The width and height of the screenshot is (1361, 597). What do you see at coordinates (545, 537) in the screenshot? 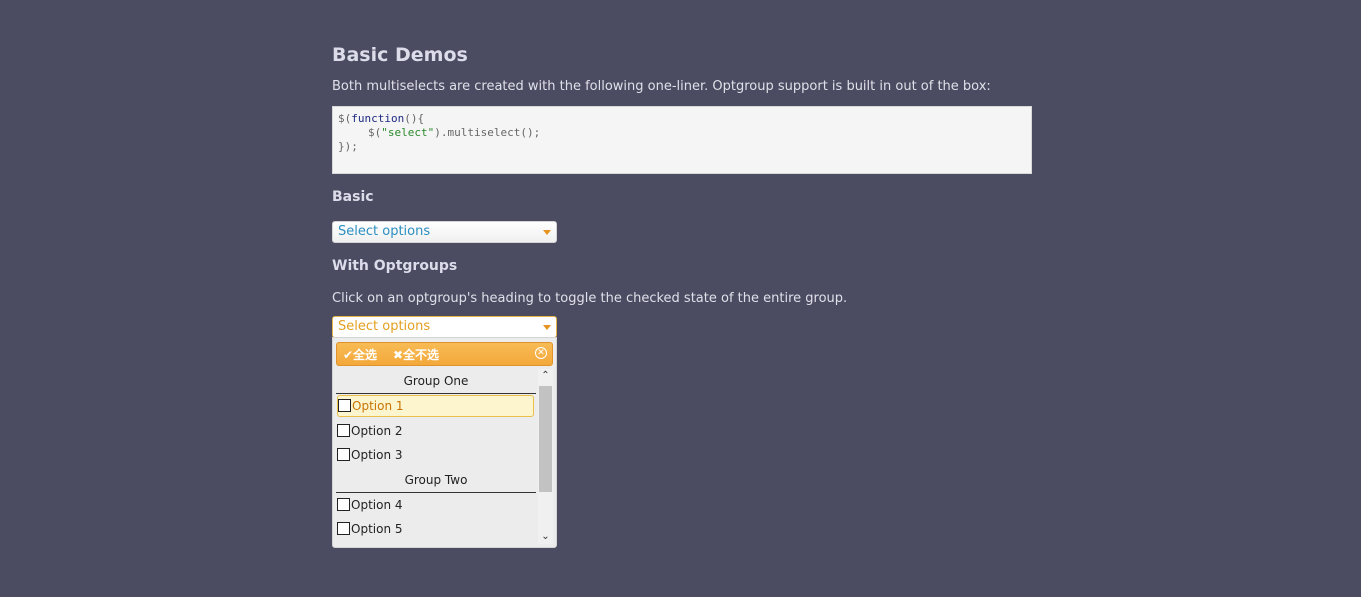
I see `chevron-down-icon: ⌄` at bounding box center [545, 537].